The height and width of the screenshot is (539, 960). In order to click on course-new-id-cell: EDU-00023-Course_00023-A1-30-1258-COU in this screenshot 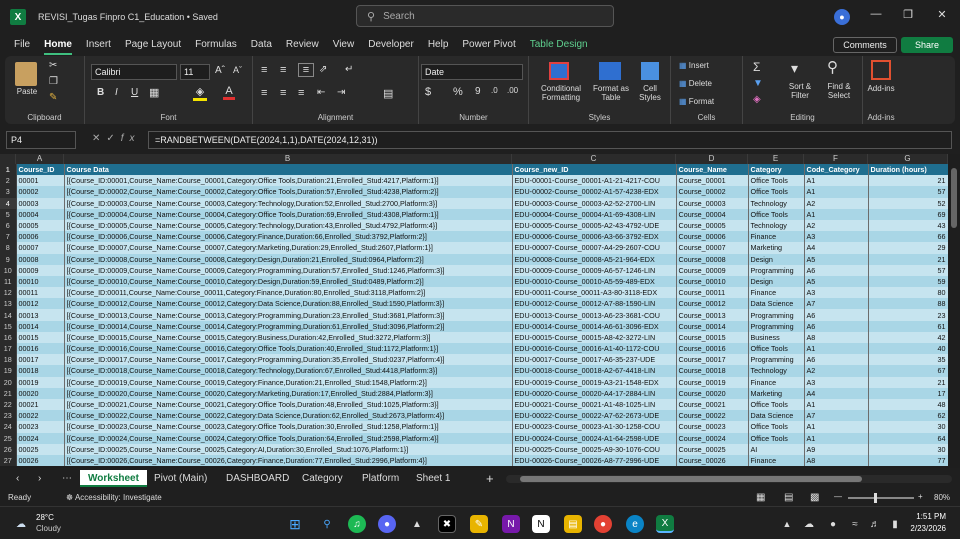, I will do `click(594, 427)`.